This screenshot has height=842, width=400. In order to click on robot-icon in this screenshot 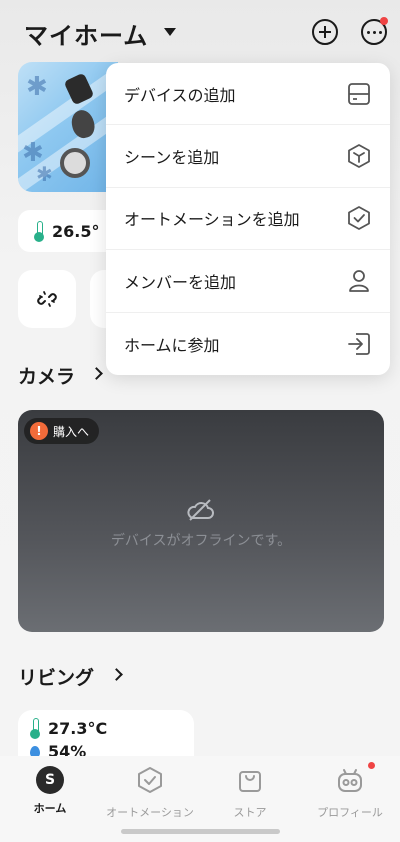, I will do `click(350, 780)`.